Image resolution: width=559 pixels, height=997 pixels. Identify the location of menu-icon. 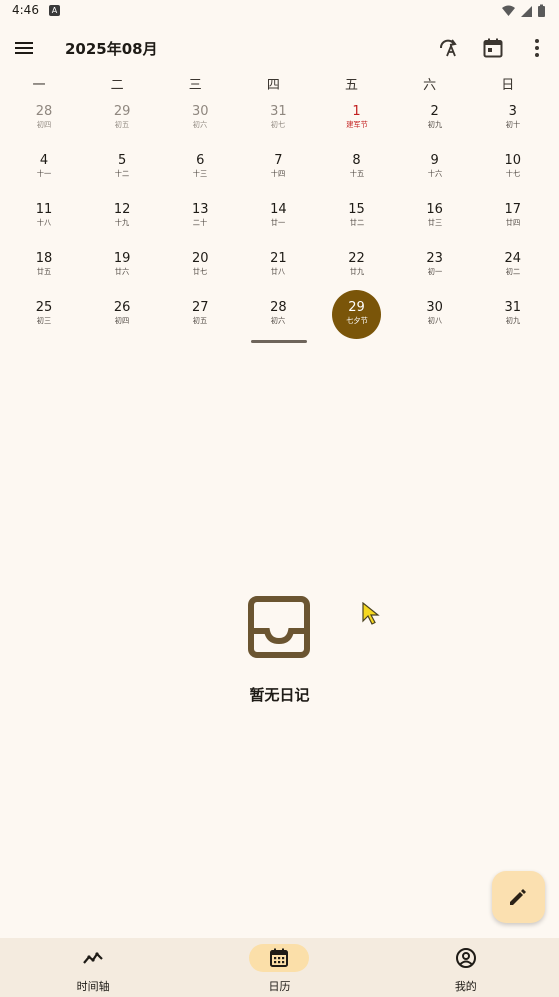
(24, 48).